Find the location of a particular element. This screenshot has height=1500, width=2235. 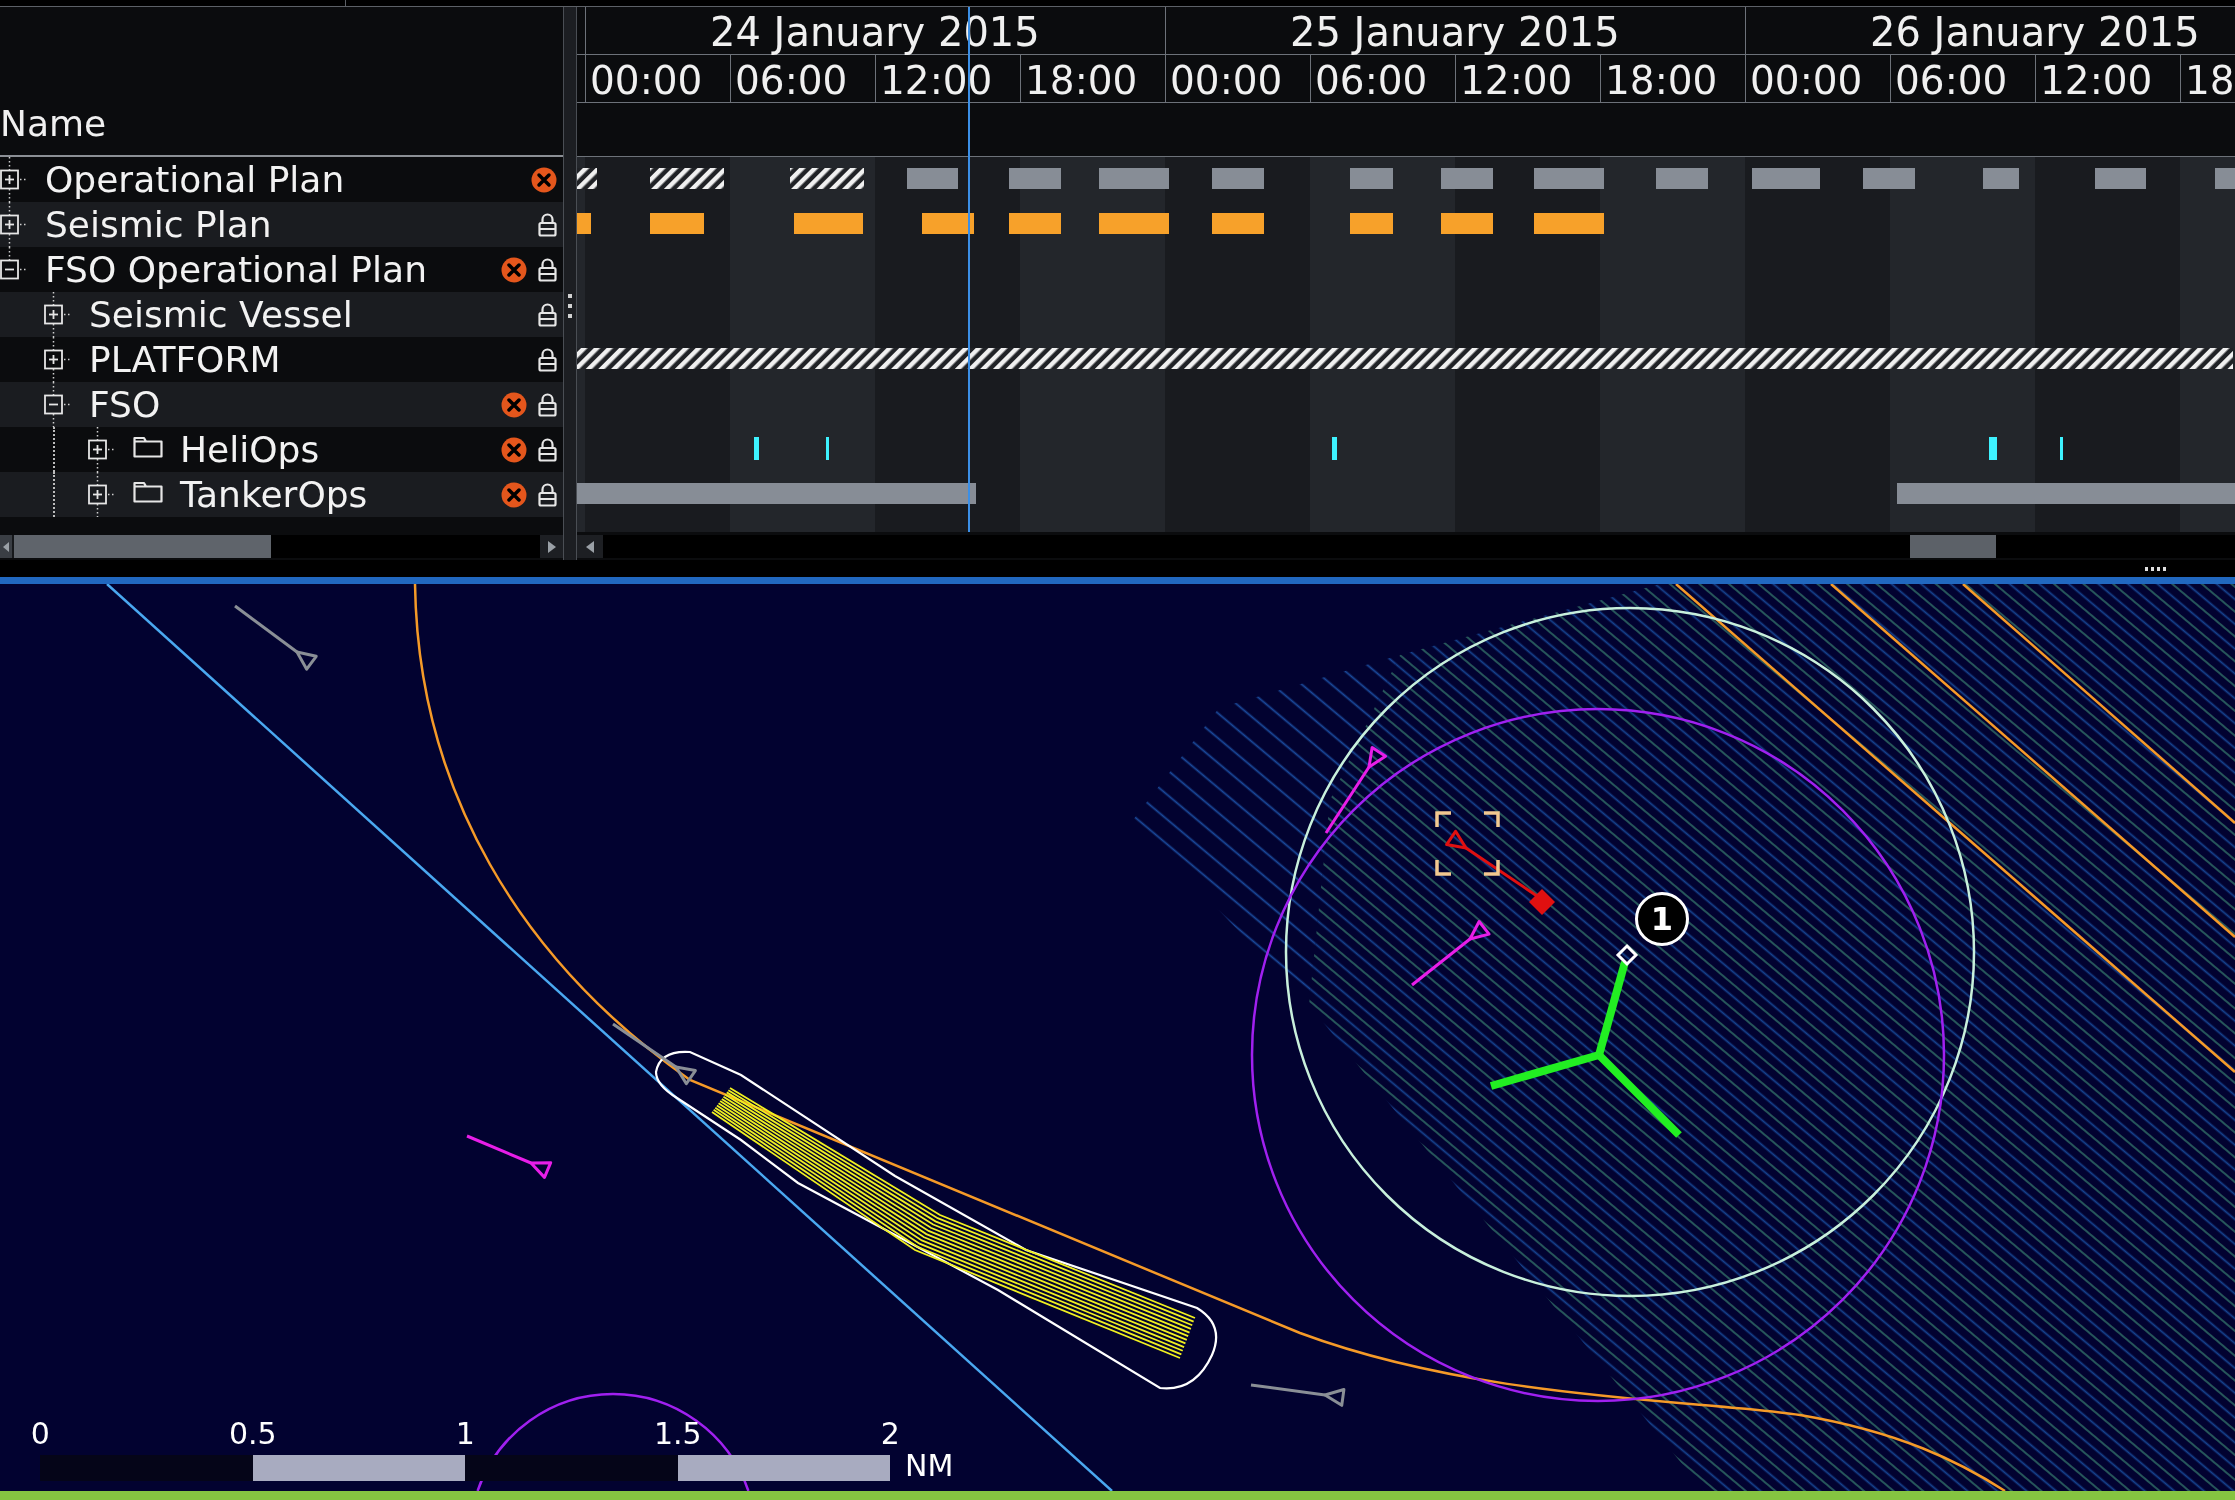

scale-label: 2 is located at coordinates (890, 1434).